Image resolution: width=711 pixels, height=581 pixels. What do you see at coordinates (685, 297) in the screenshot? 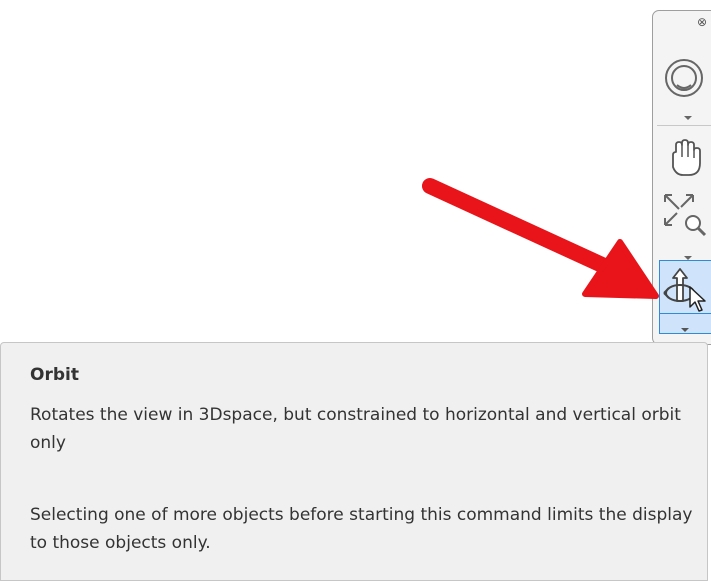
I see `orbit-button` at bounding box center [685, 297].